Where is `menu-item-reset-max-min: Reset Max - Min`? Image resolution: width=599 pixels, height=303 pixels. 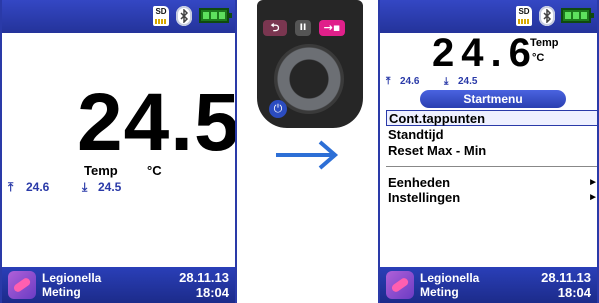
menu-item-reset-max-min: Reset Max - Min is located at coordinates (437, 150).